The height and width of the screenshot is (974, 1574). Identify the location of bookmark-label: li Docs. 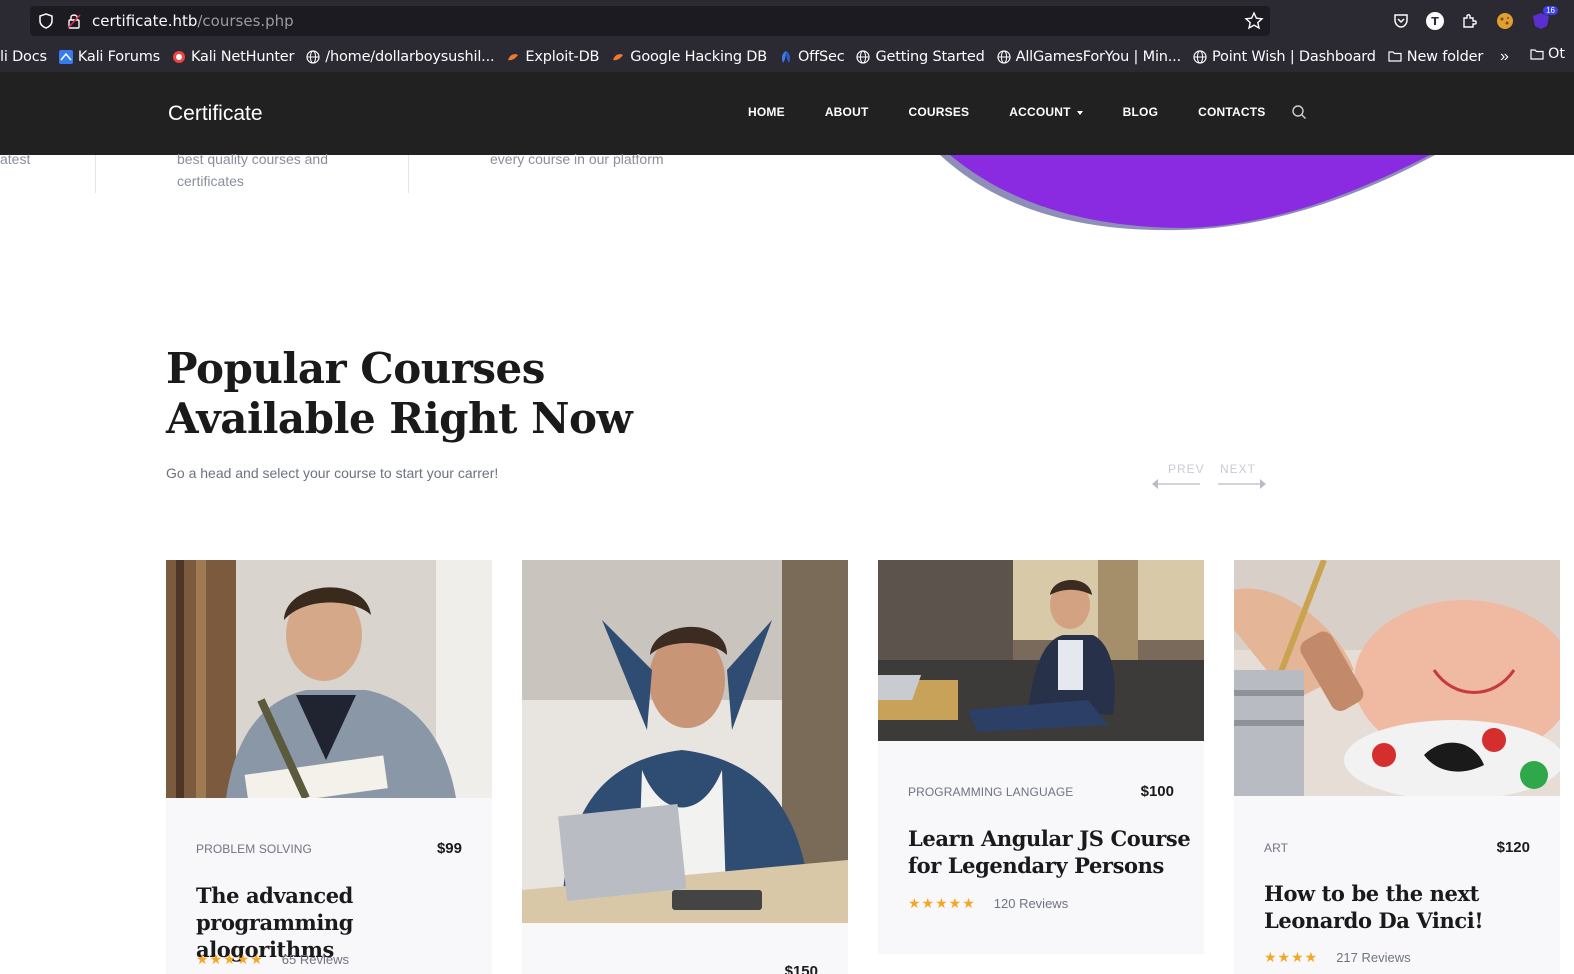
(23, 57).